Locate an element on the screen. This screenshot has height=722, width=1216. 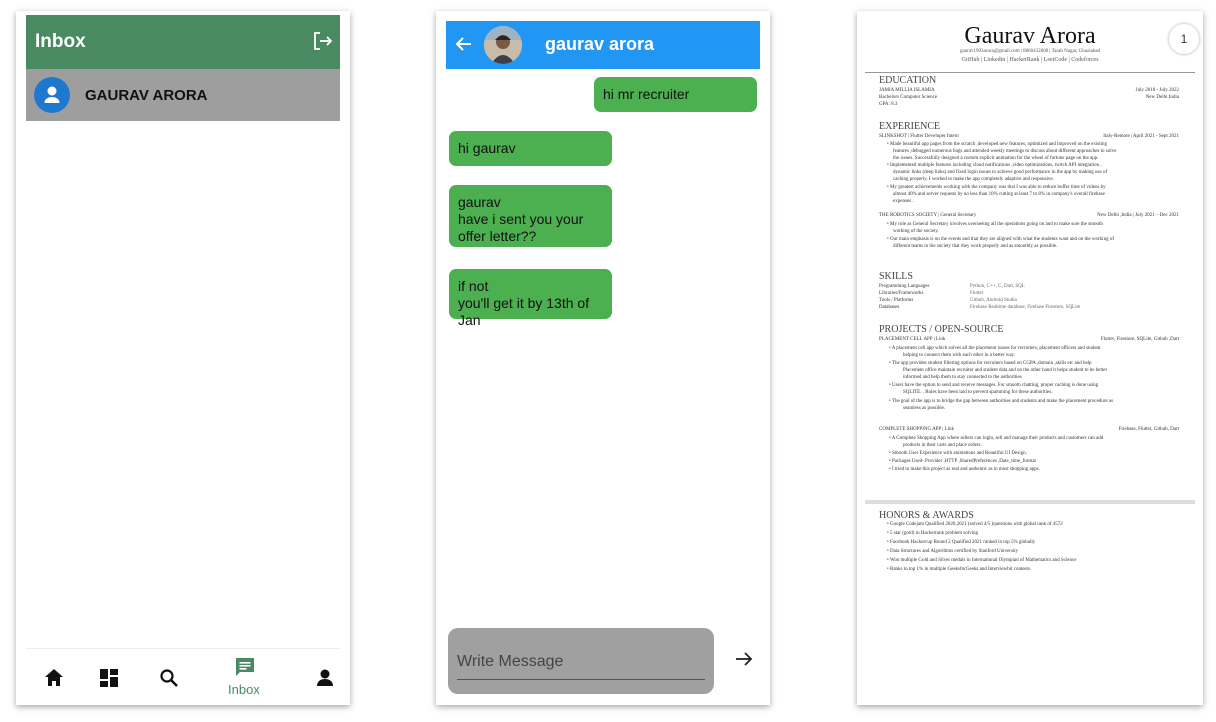
contact-name: GAURAV ARORA is located at coordinates (146, 95).